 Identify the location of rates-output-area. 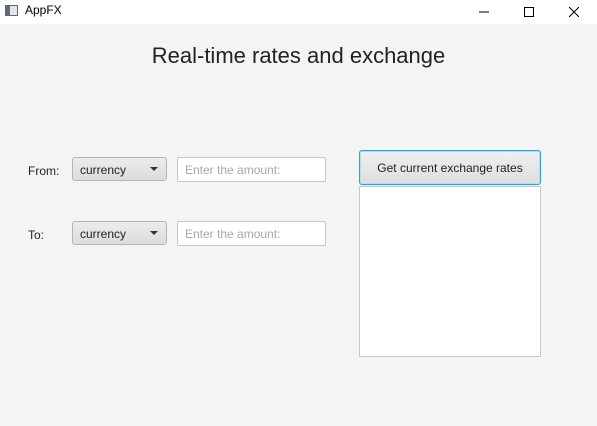
(450, 271).